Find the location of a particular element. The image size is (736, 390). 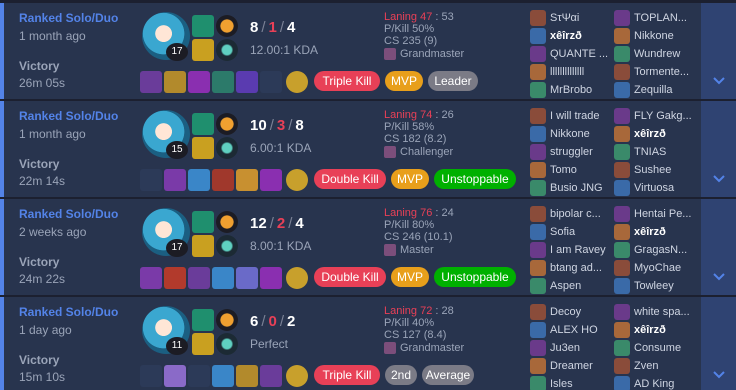

team-player: TNIAS is located at coordinates (659, 152).